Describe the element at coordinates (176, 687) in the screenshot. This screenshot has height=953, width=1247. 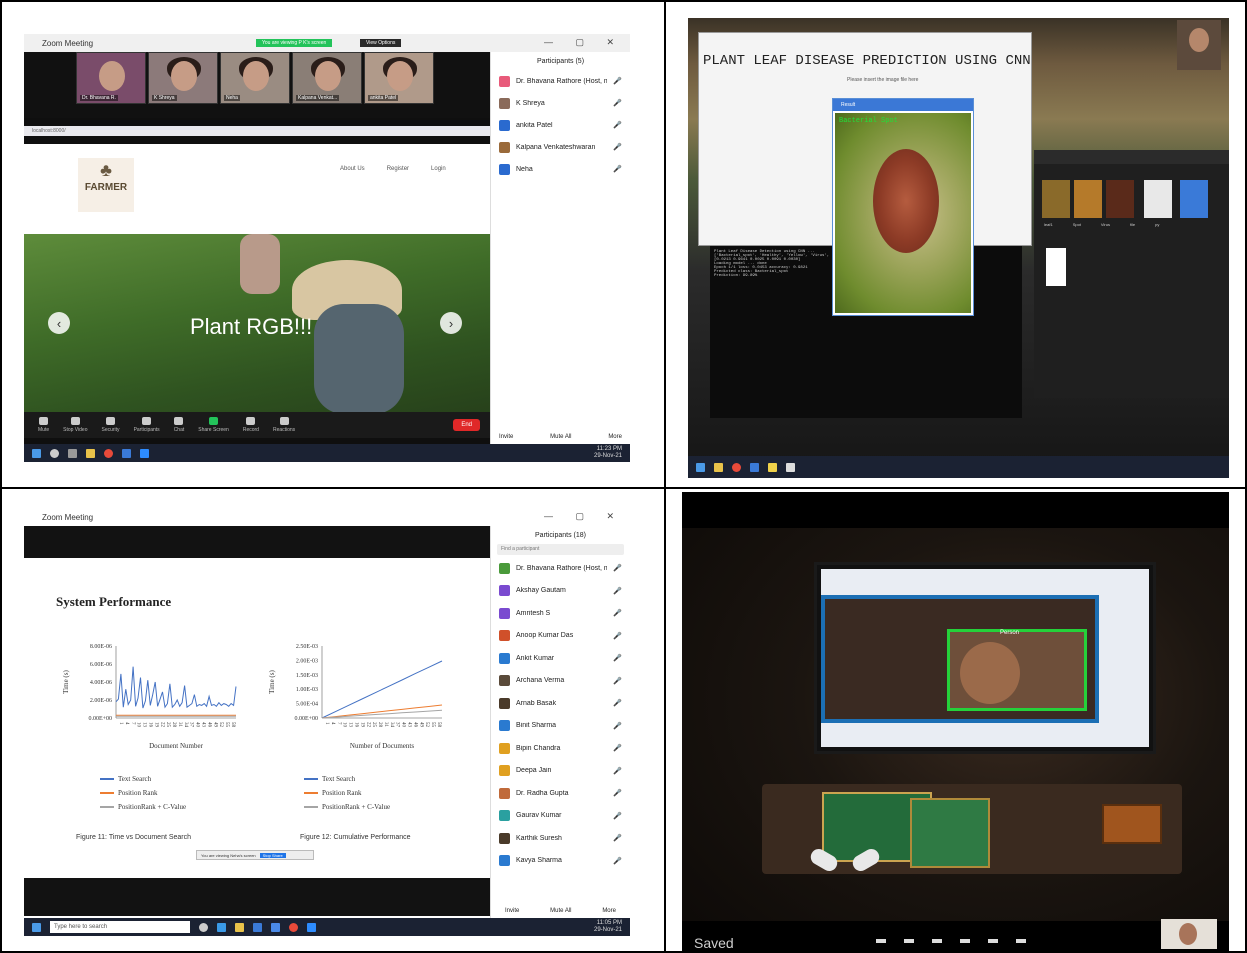
I see `series-line-text-search` at that location.